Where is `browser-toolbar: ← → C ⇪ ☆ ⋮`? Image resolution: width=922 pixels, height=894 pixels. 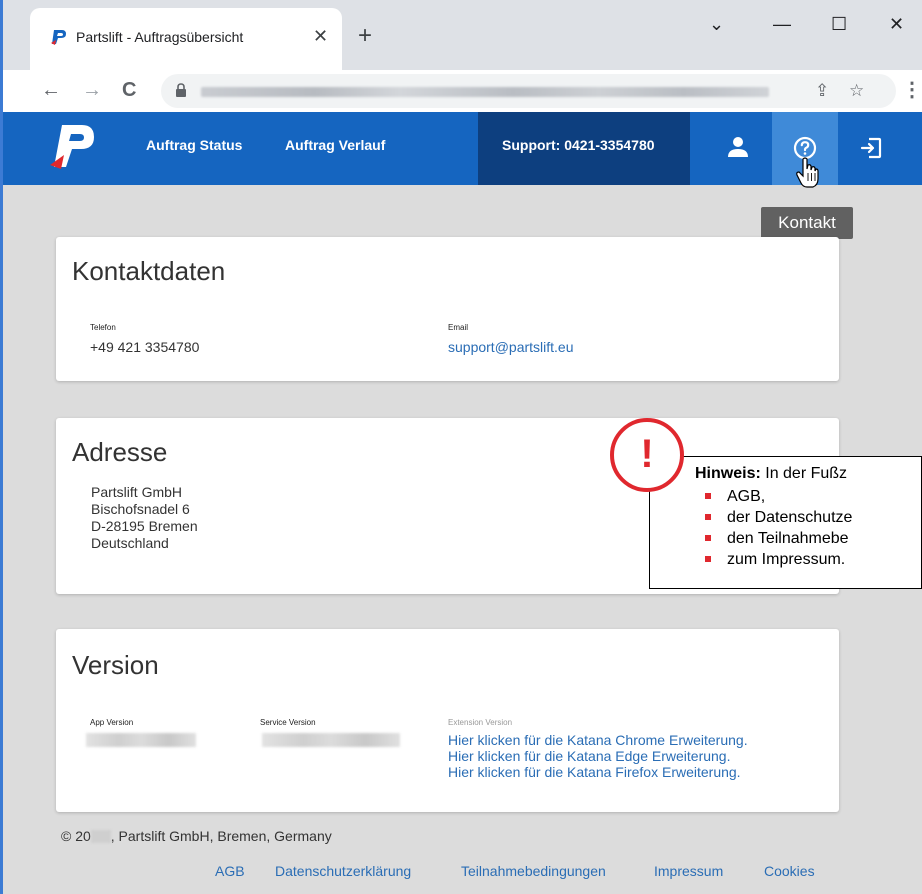 browser-toolbar: ← → C ⇪ ☆ ⋮ is located at coordinates (462, 91).